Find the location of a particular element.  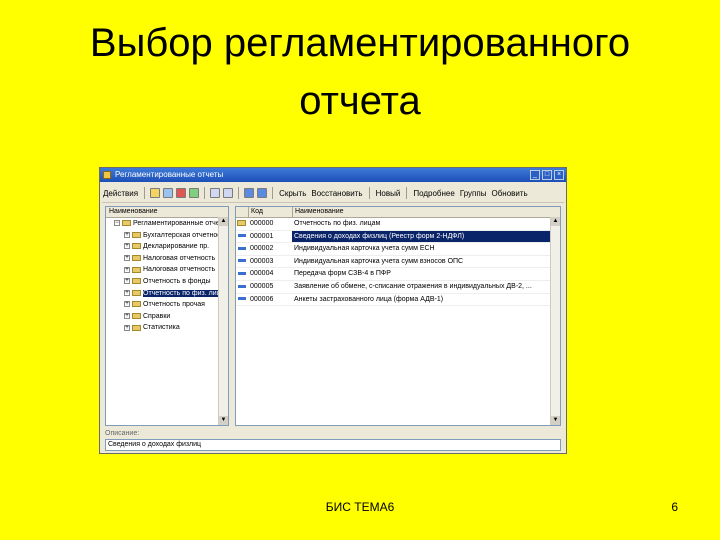

copy-icon is located at coordinates (168, 193).